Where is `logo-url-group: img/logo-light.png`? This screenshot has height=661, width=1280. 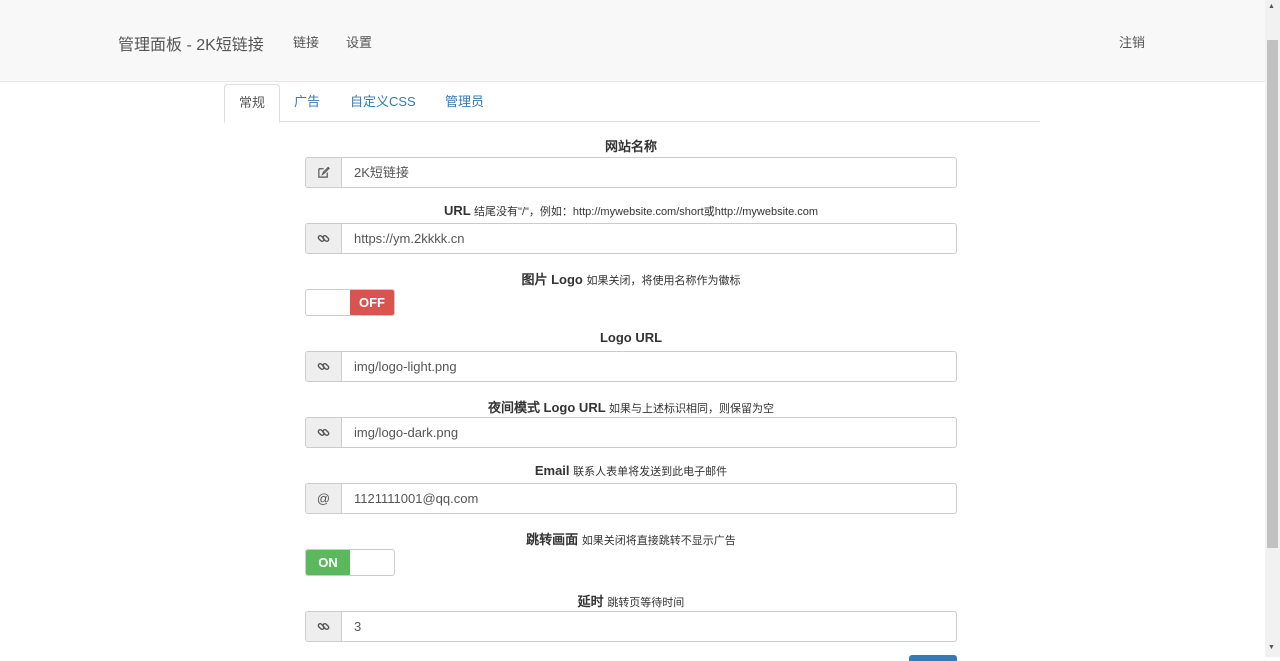
logo-url-group: img/logo-light.png is located at coordinates (631, 366).